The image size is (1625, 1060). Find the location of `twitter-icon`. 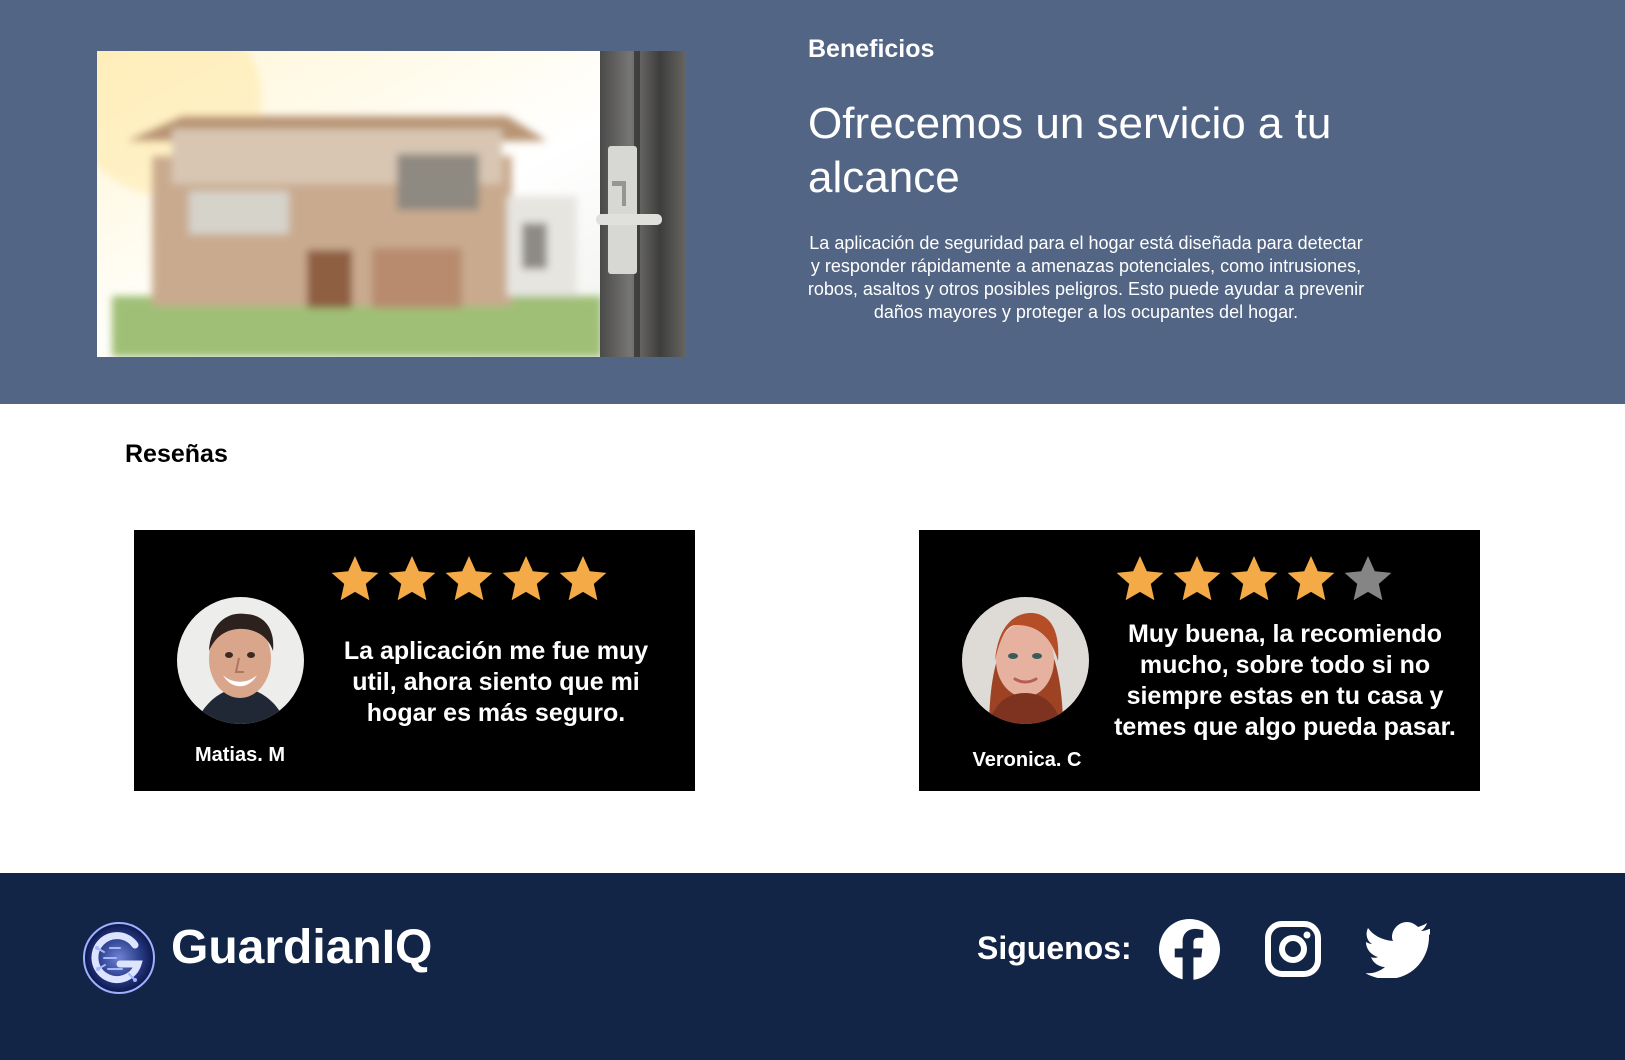

twitter-icon is located at coordinates (1398, 950).